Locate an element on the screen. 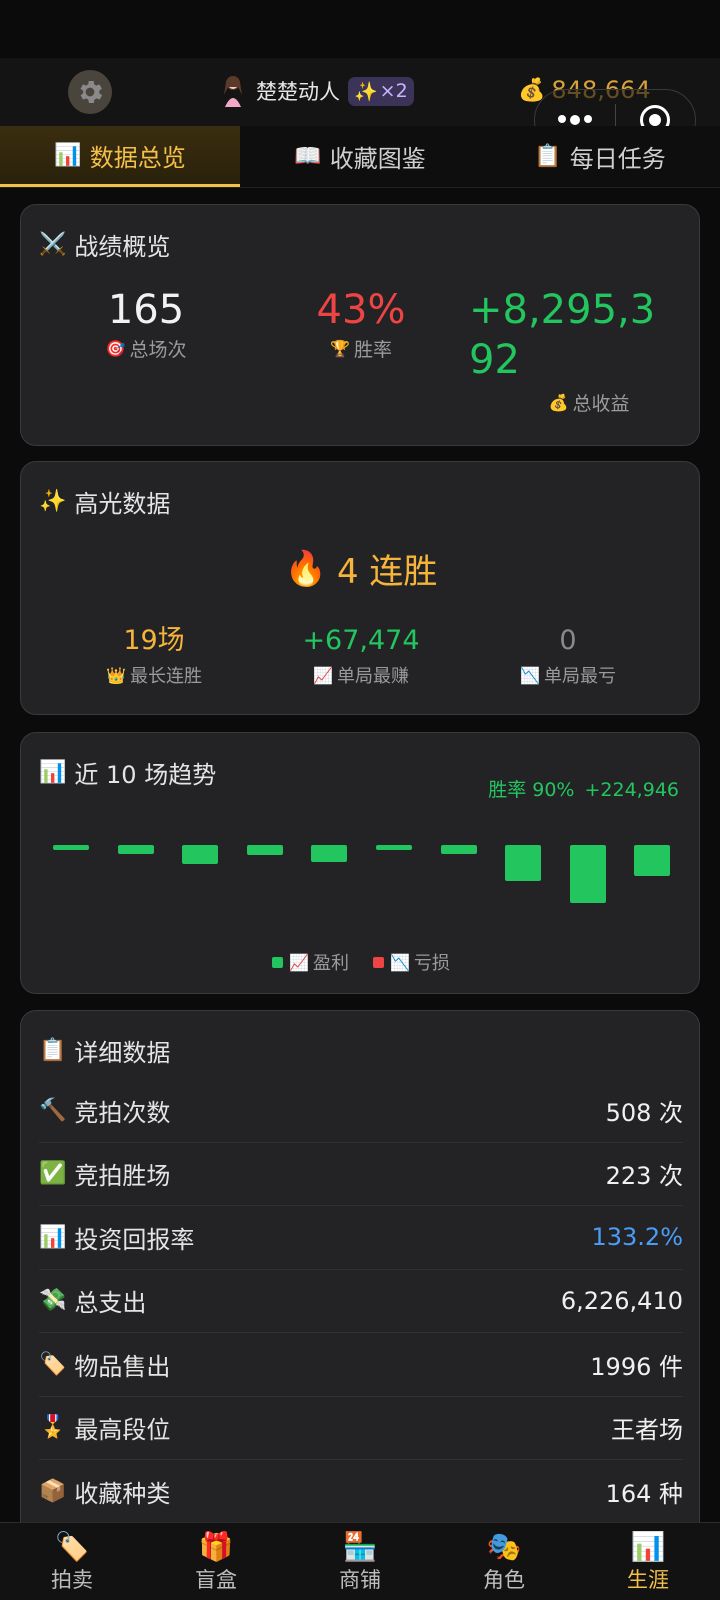  gift-icon: 🎁 is located at coordinates (216, 1546).